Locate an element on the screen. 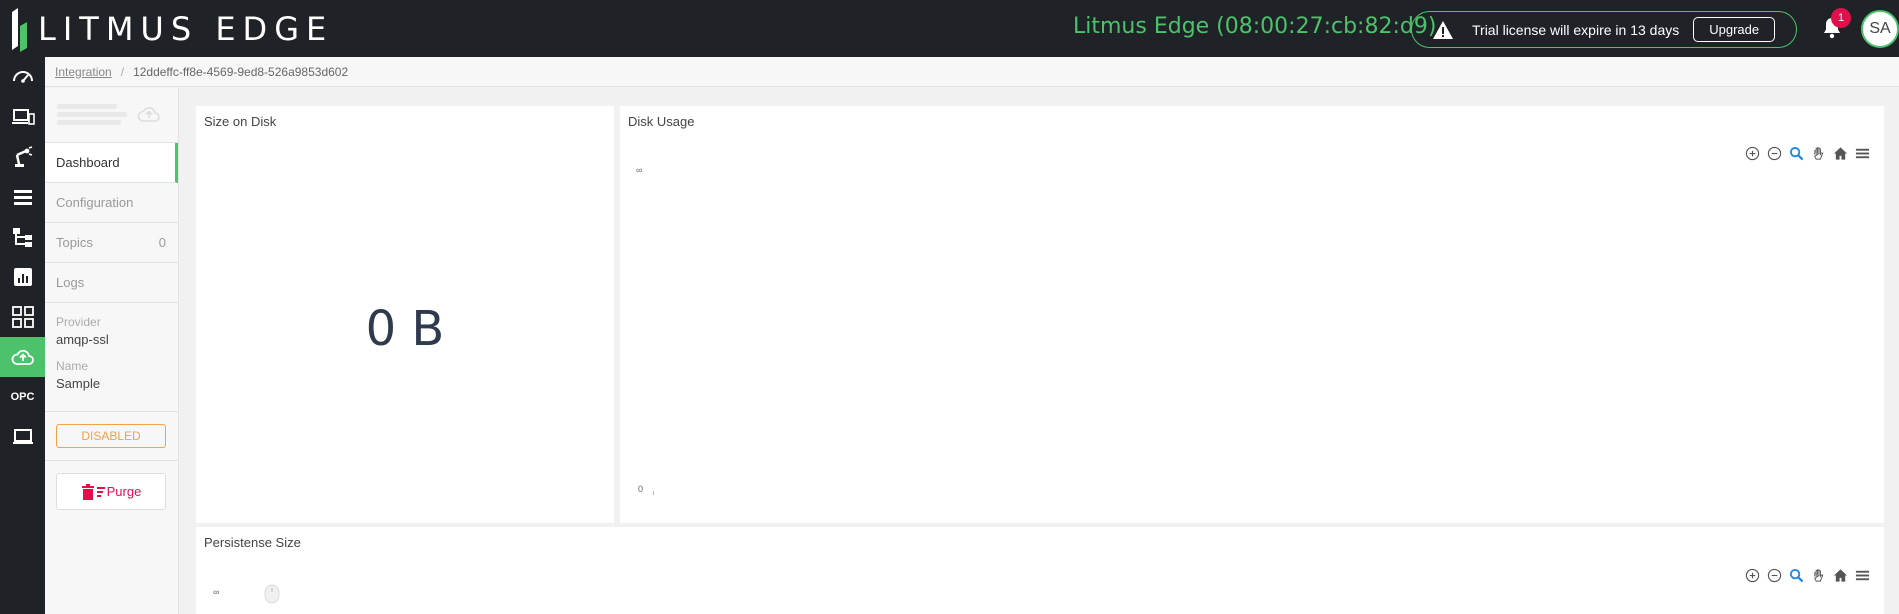 This screenshot has width=1899, height=614. flows-icon is located at coordinates (22, 237).